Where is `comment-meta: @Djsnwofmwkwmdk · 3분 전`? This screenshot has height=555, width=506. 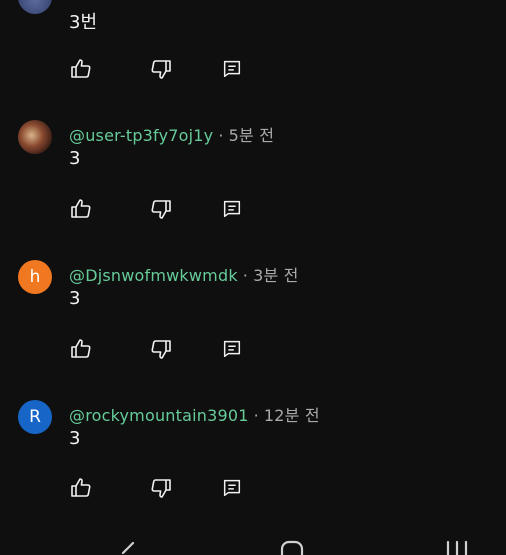 comment-meta: @Djsnwofmwkwmdk · 3분 전 is located at coordinates (184, 274).